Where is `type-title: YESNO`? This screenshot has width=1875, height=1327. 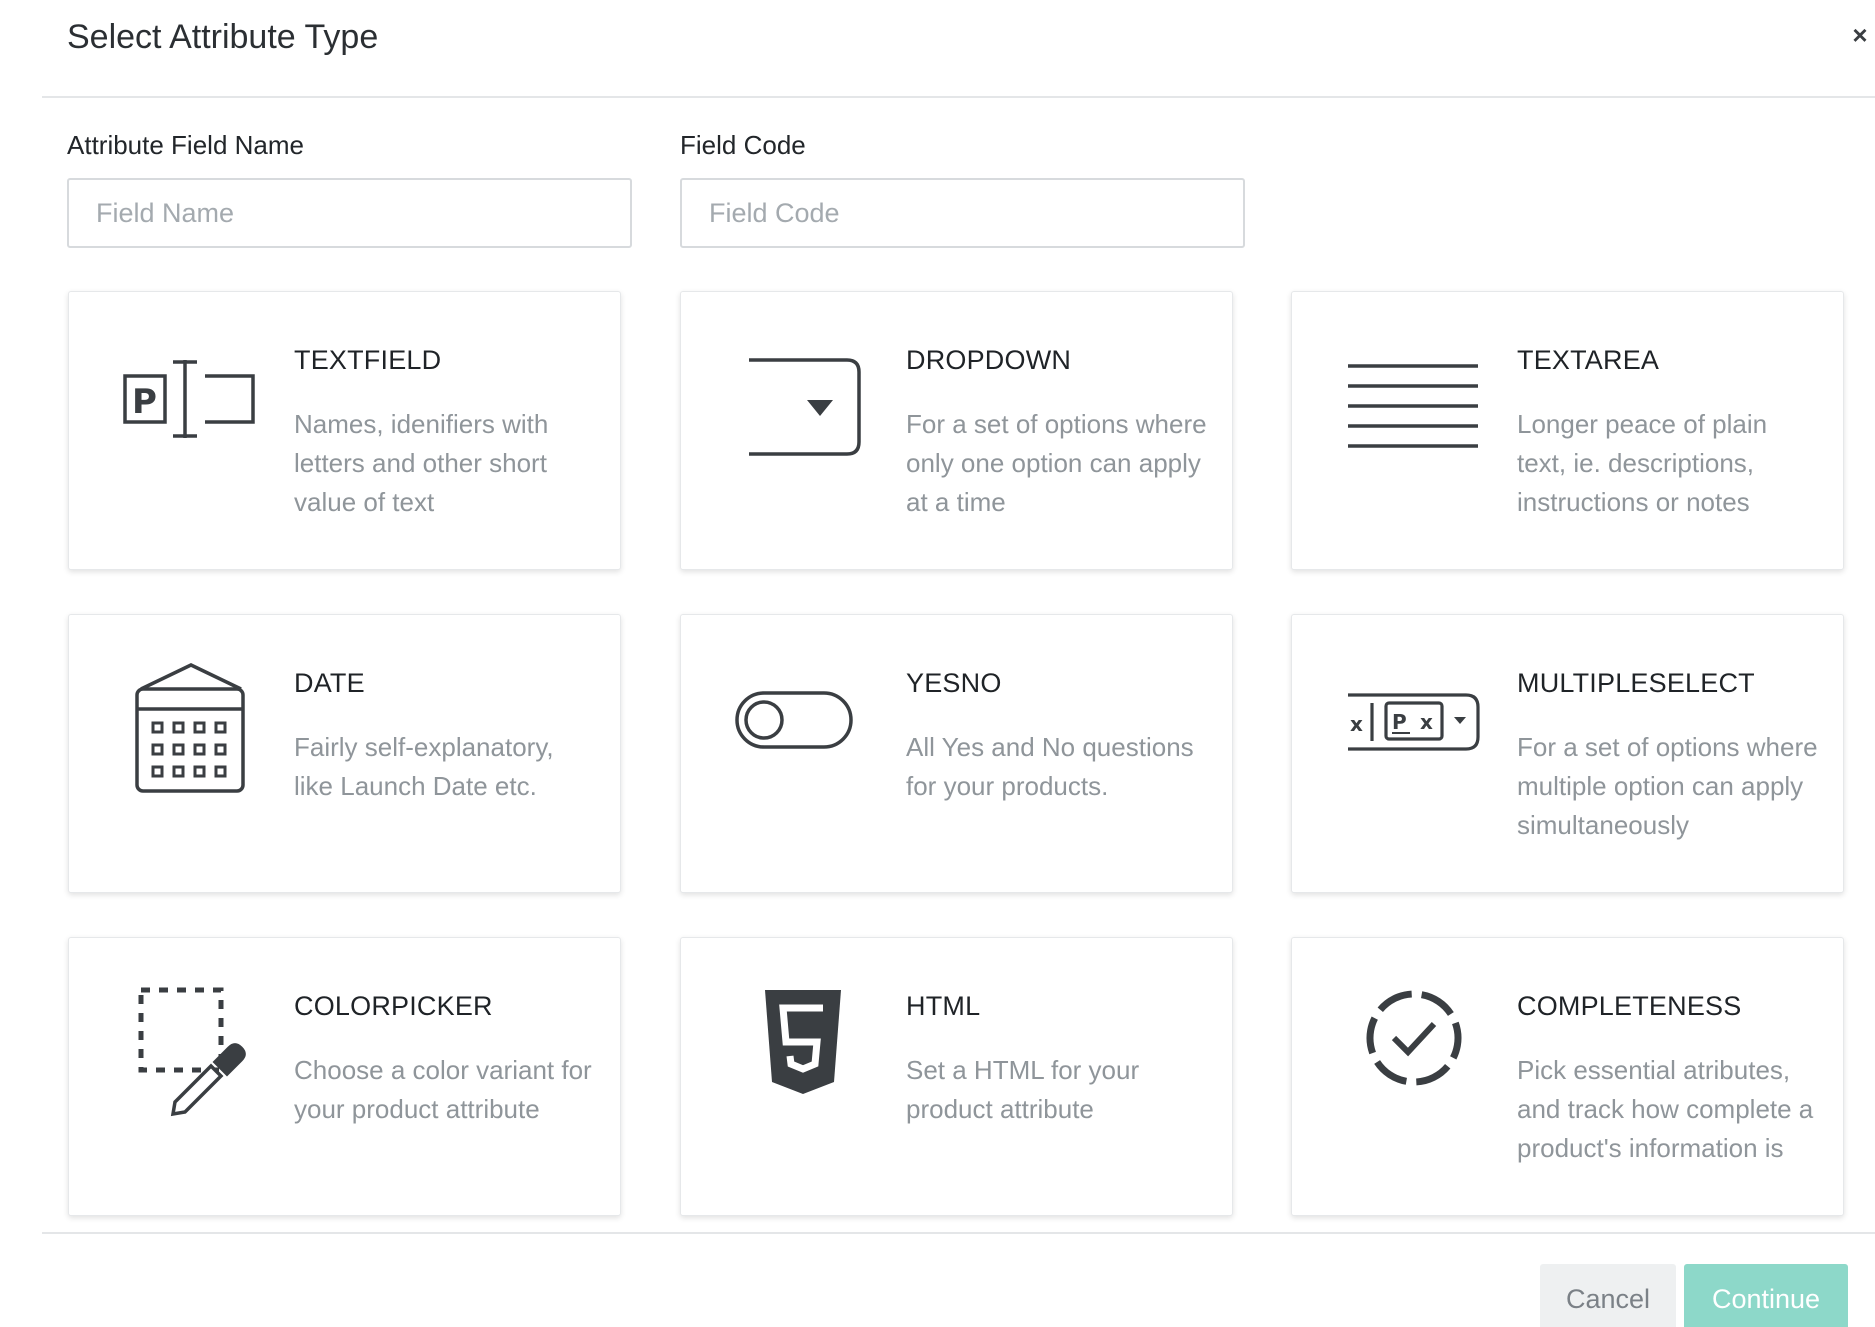 type-title: YESNO is located at coordinates (954, 683).